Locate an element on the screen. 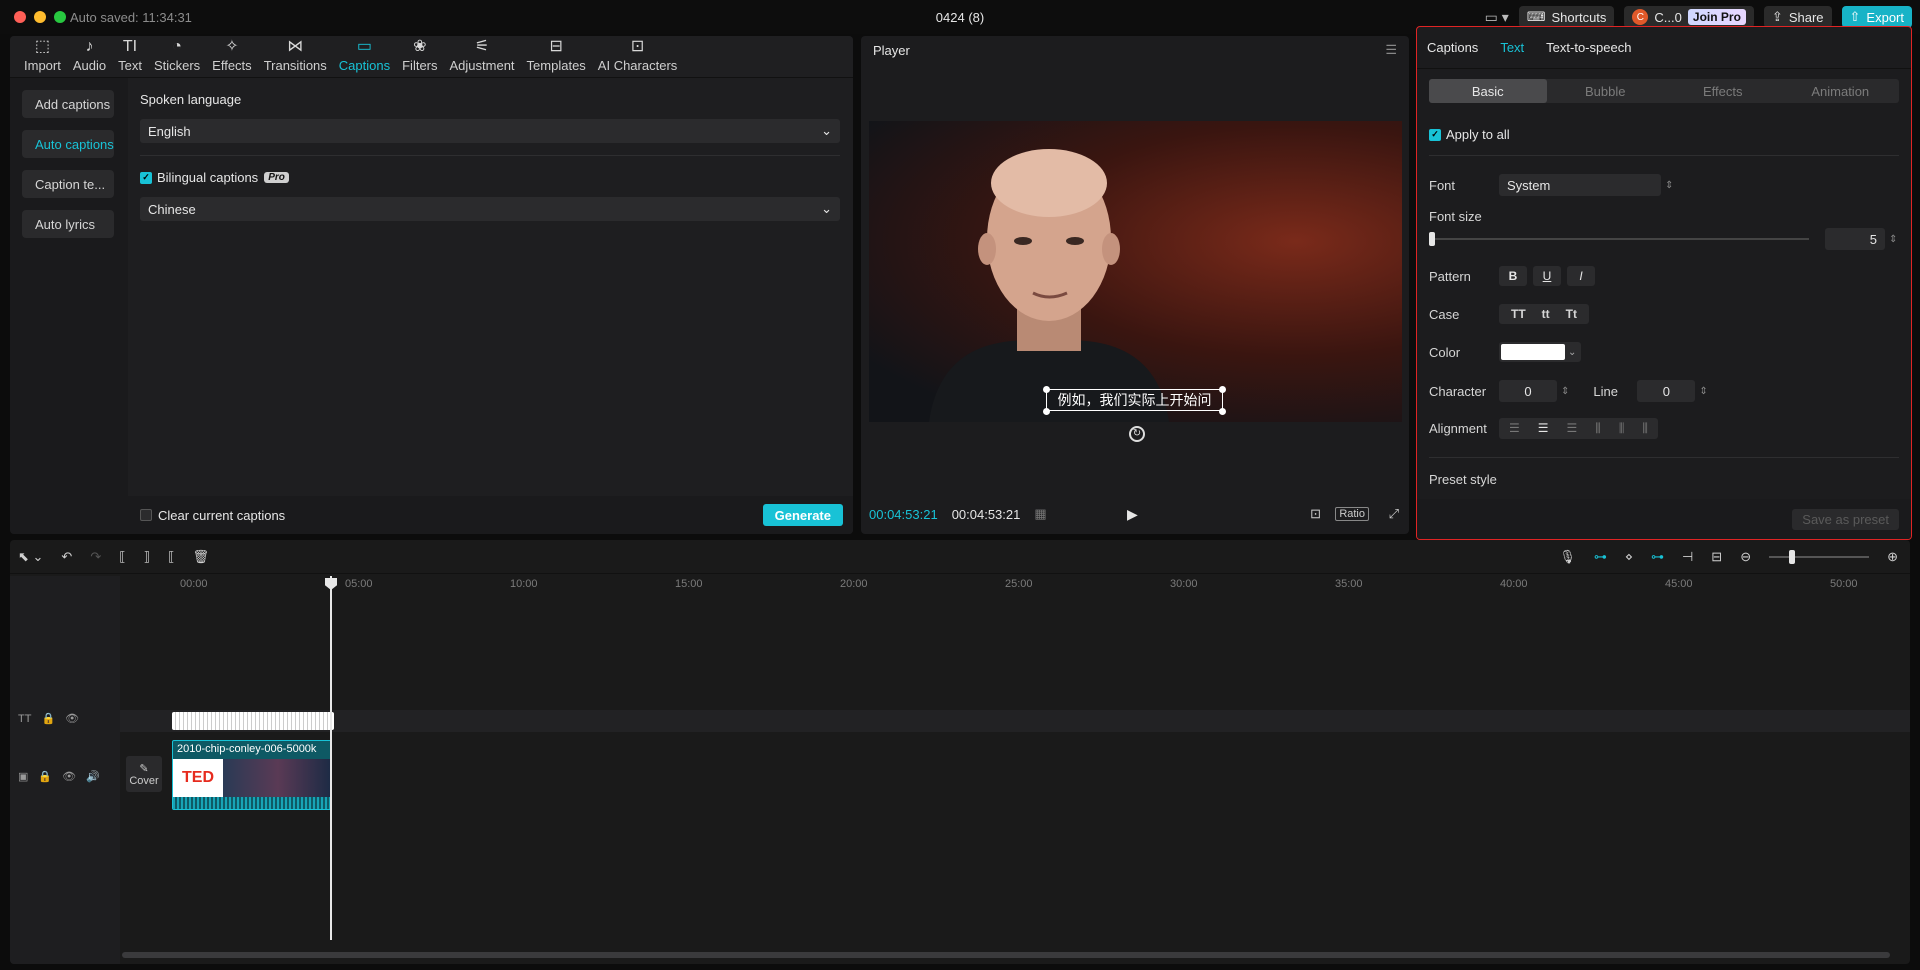 Image resolution: width=1920 pixels, height=970 pixels. segment-effects: Effects is located at coordinates (1723, 91).